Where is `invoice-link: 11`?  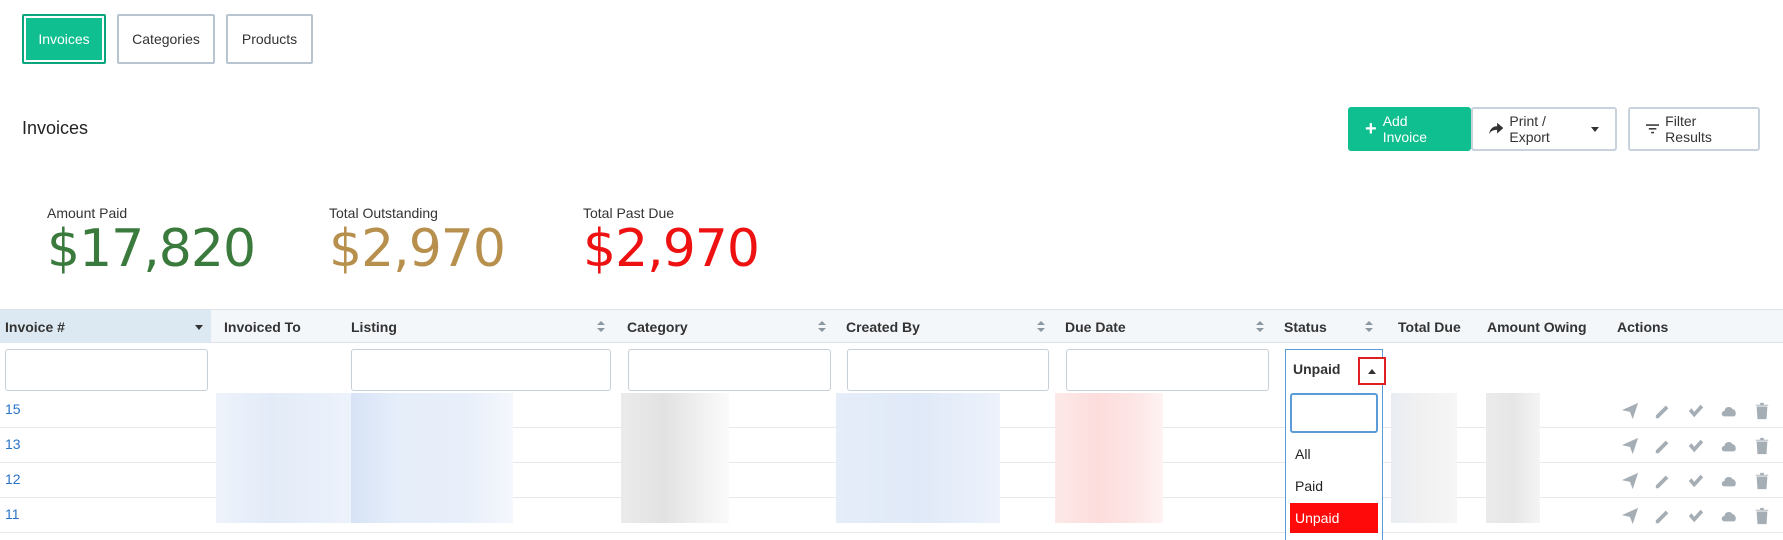 invoice-link: 11 is located at coordinates (12, 514).